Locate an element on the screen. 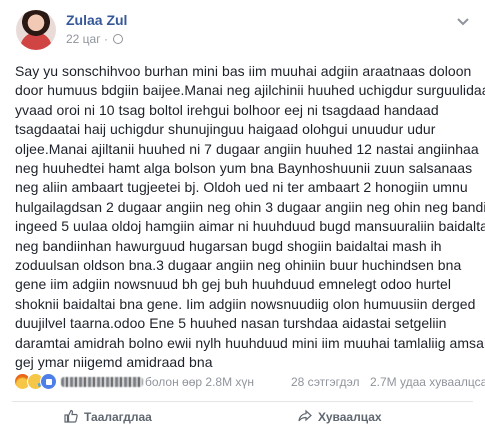 The height and width of the screenshot is (427, 485). share-icon is located at coordinates (305, 415).